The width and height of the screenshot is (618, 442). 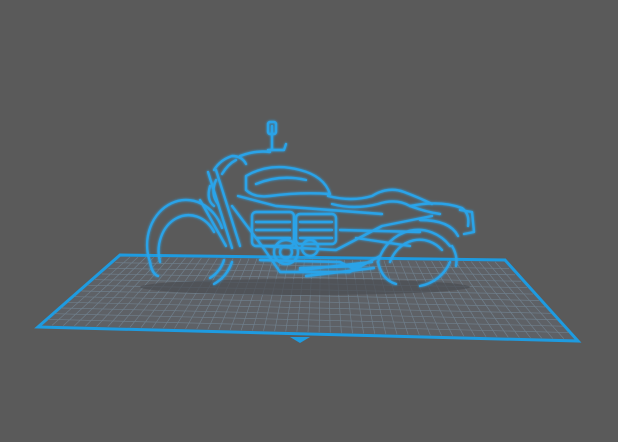 I want to click on headlight, so click(x=213, y=193).